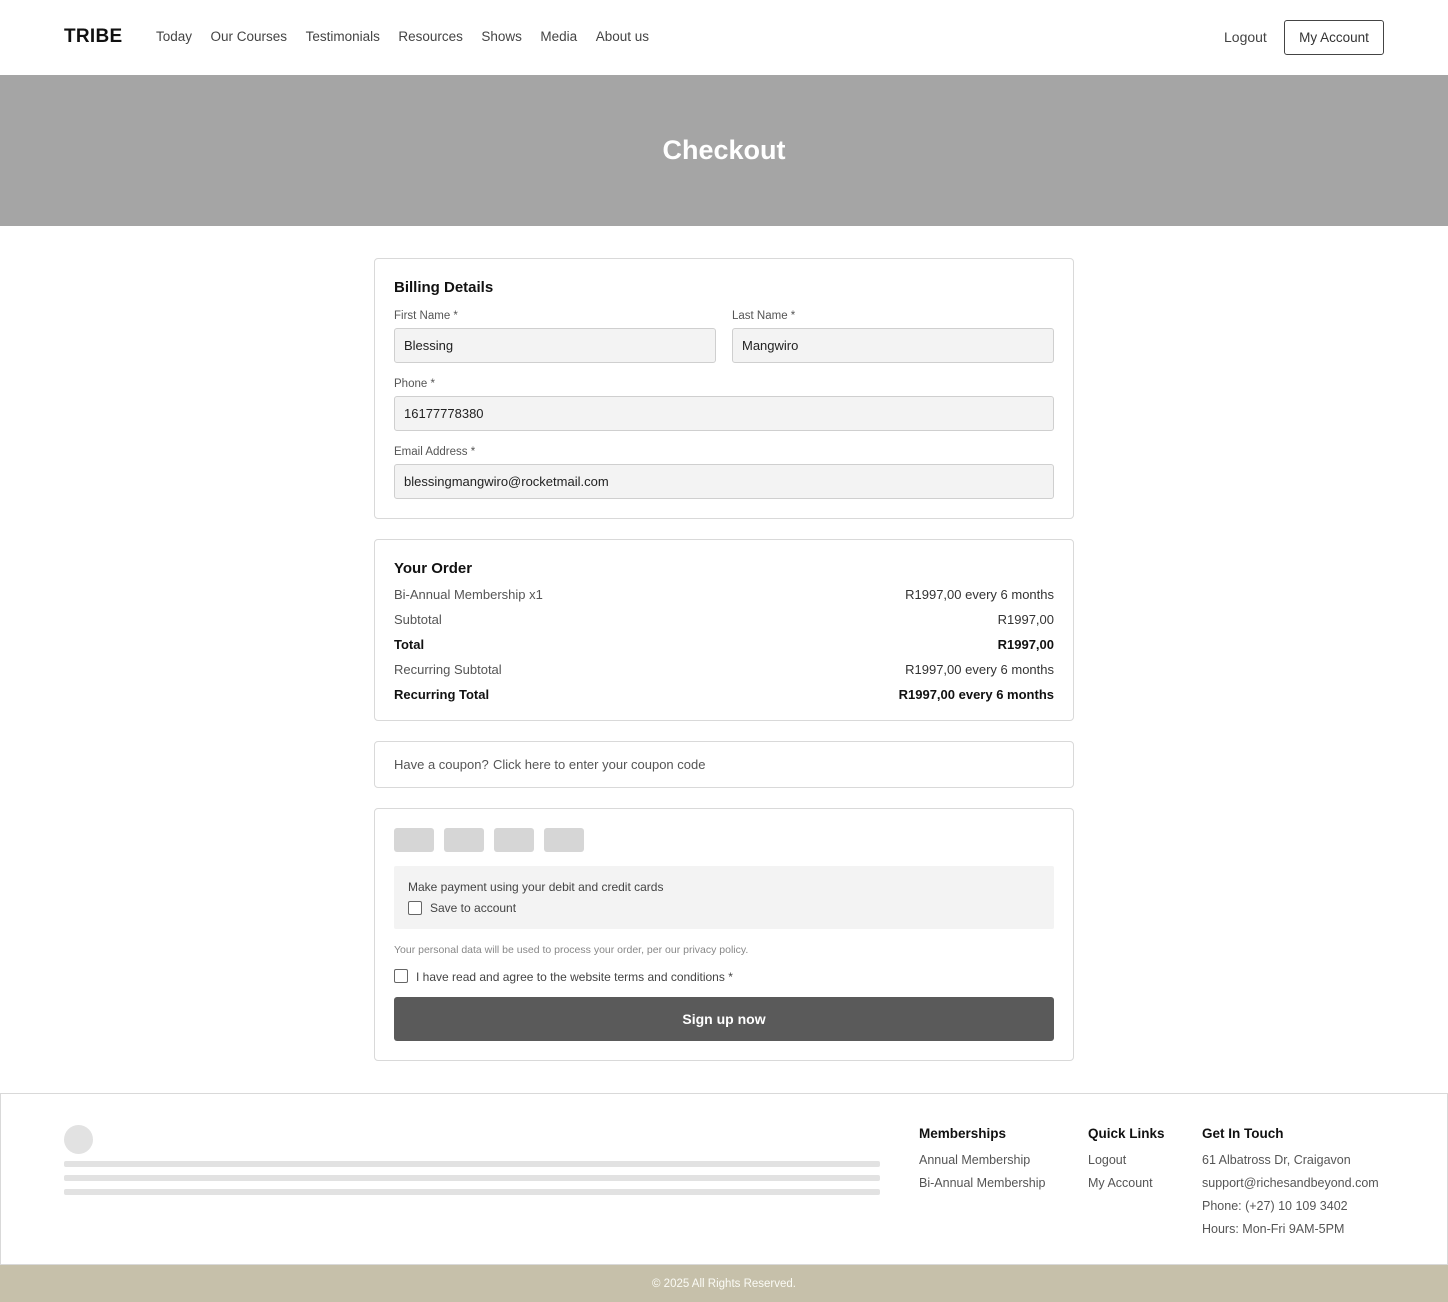 The height and width of the screenshot is (1302, 1448). What do you see at coordinates (979, 669) in the screenshot?
I see `recurring-subtotal-value: R1997,00 every 6 months` at bounding box center [979, 669].